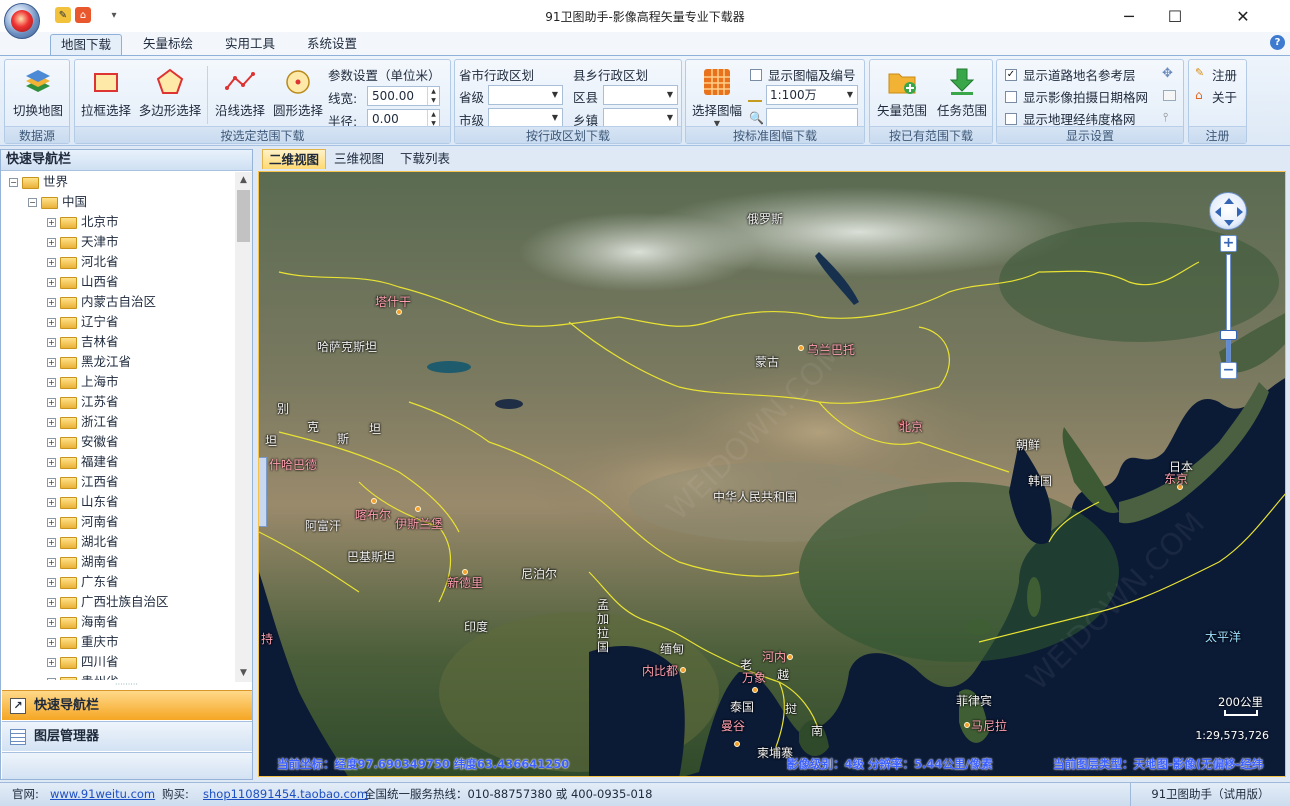 This screenshot has width=1290, height=806. What do you see at coordinates (240, 91) in the screenshot?
I see `line-select-button: 沿线选择` at bounding box center [240, 91].